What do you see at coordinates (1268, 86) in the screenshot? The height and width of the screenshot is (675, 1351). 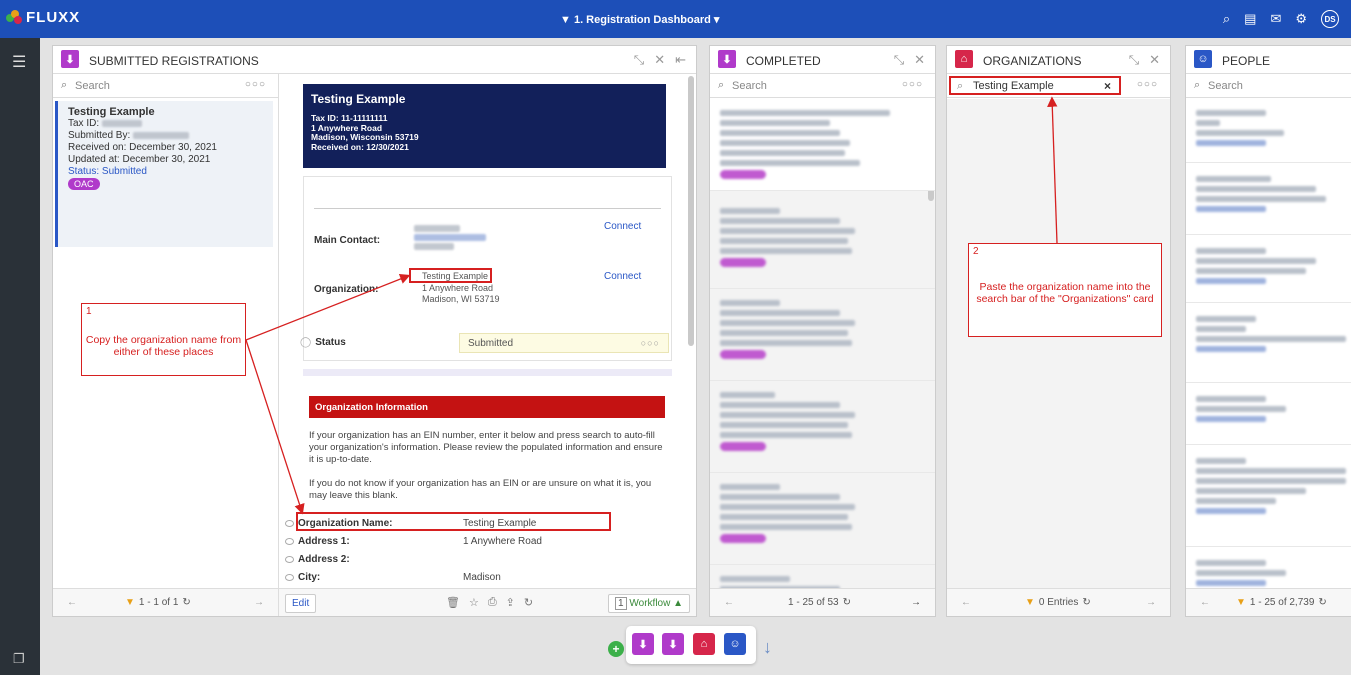 I see `search-bar: ⌕ Search` at bounding box center [1268, 86].